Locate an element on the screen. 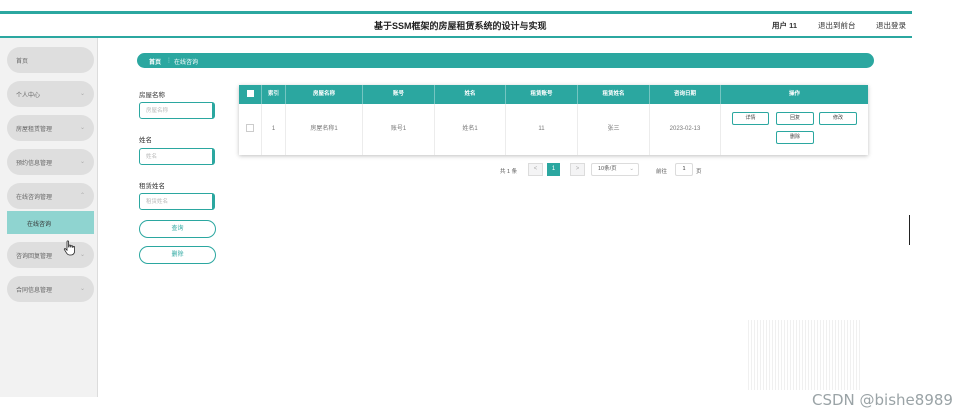 The image size is (974, 418). sidebar-subitem-online-consult: 在线咨询 is located at coordinates (50, 222).